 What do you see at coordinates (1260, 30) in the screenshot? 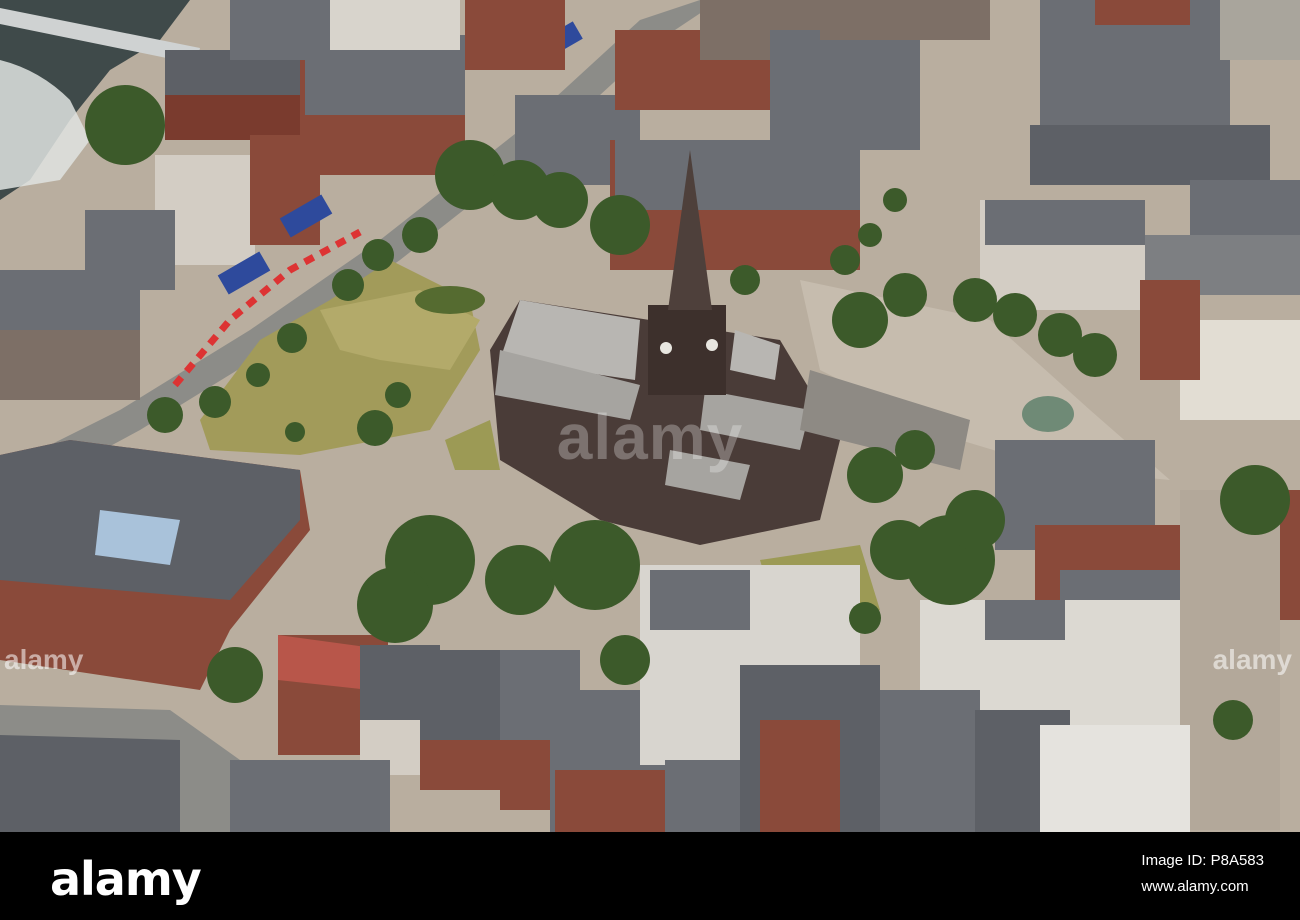
I see `car-park` at bounding box center [1260, 30].